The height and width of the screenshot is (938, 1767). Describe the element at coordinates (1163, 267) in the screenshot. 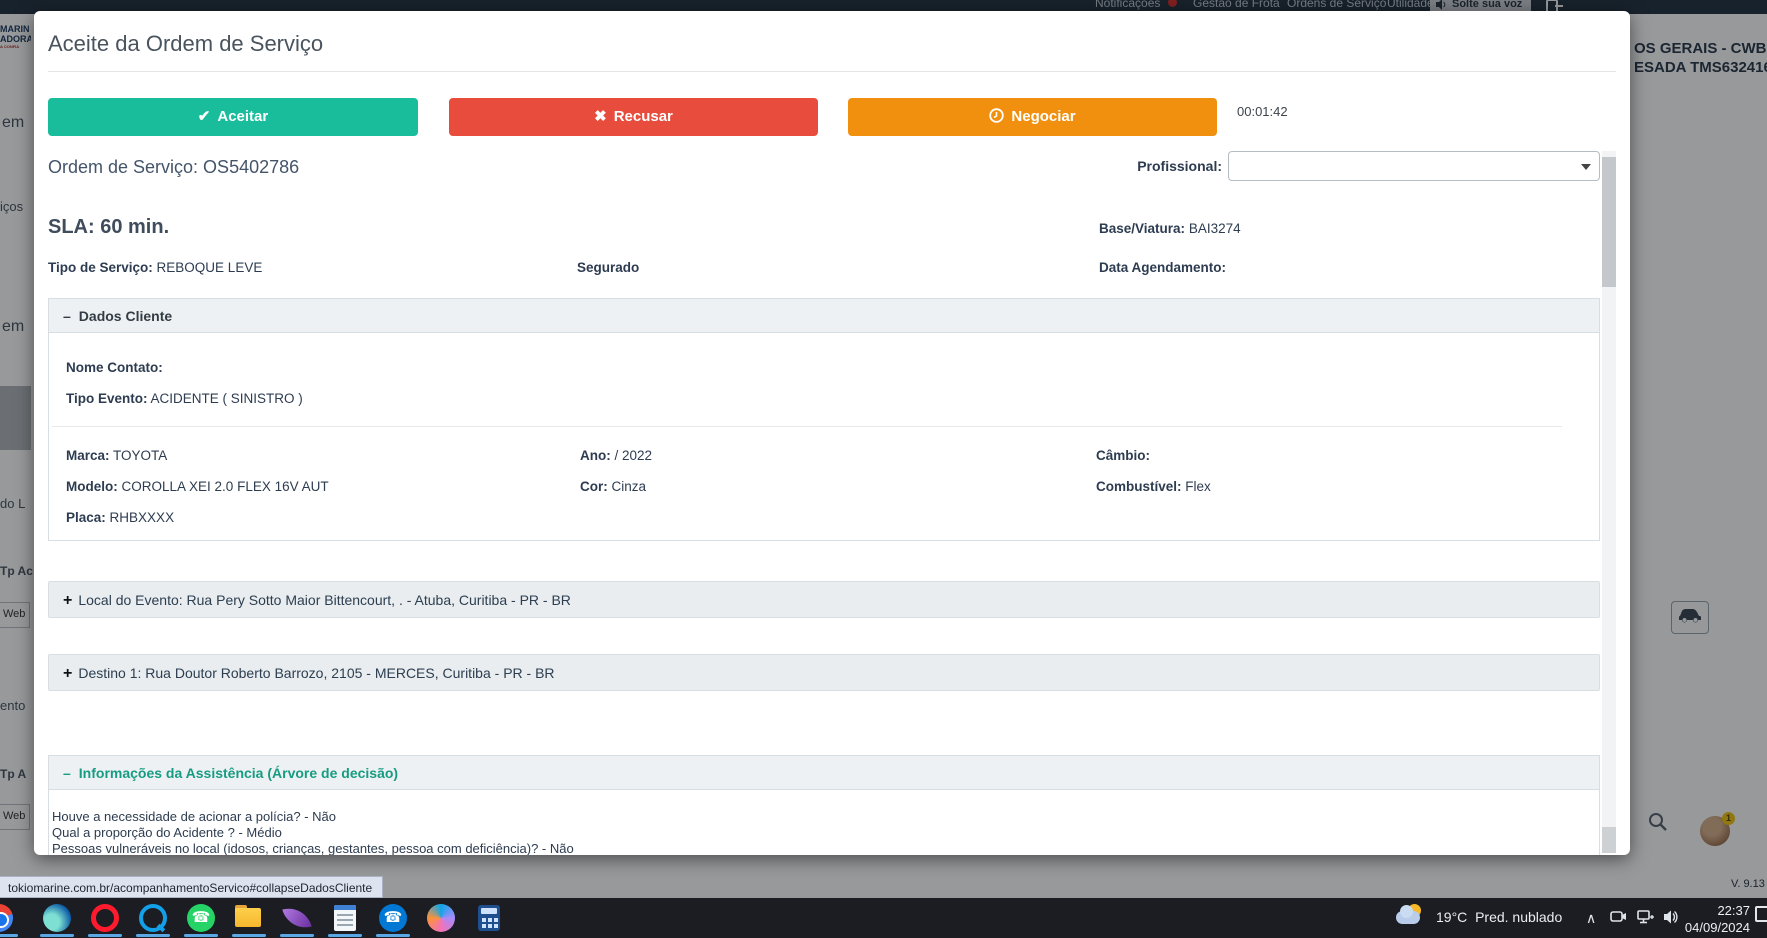

I see `data-agendamento-label: Data Agendamento:` at that location.